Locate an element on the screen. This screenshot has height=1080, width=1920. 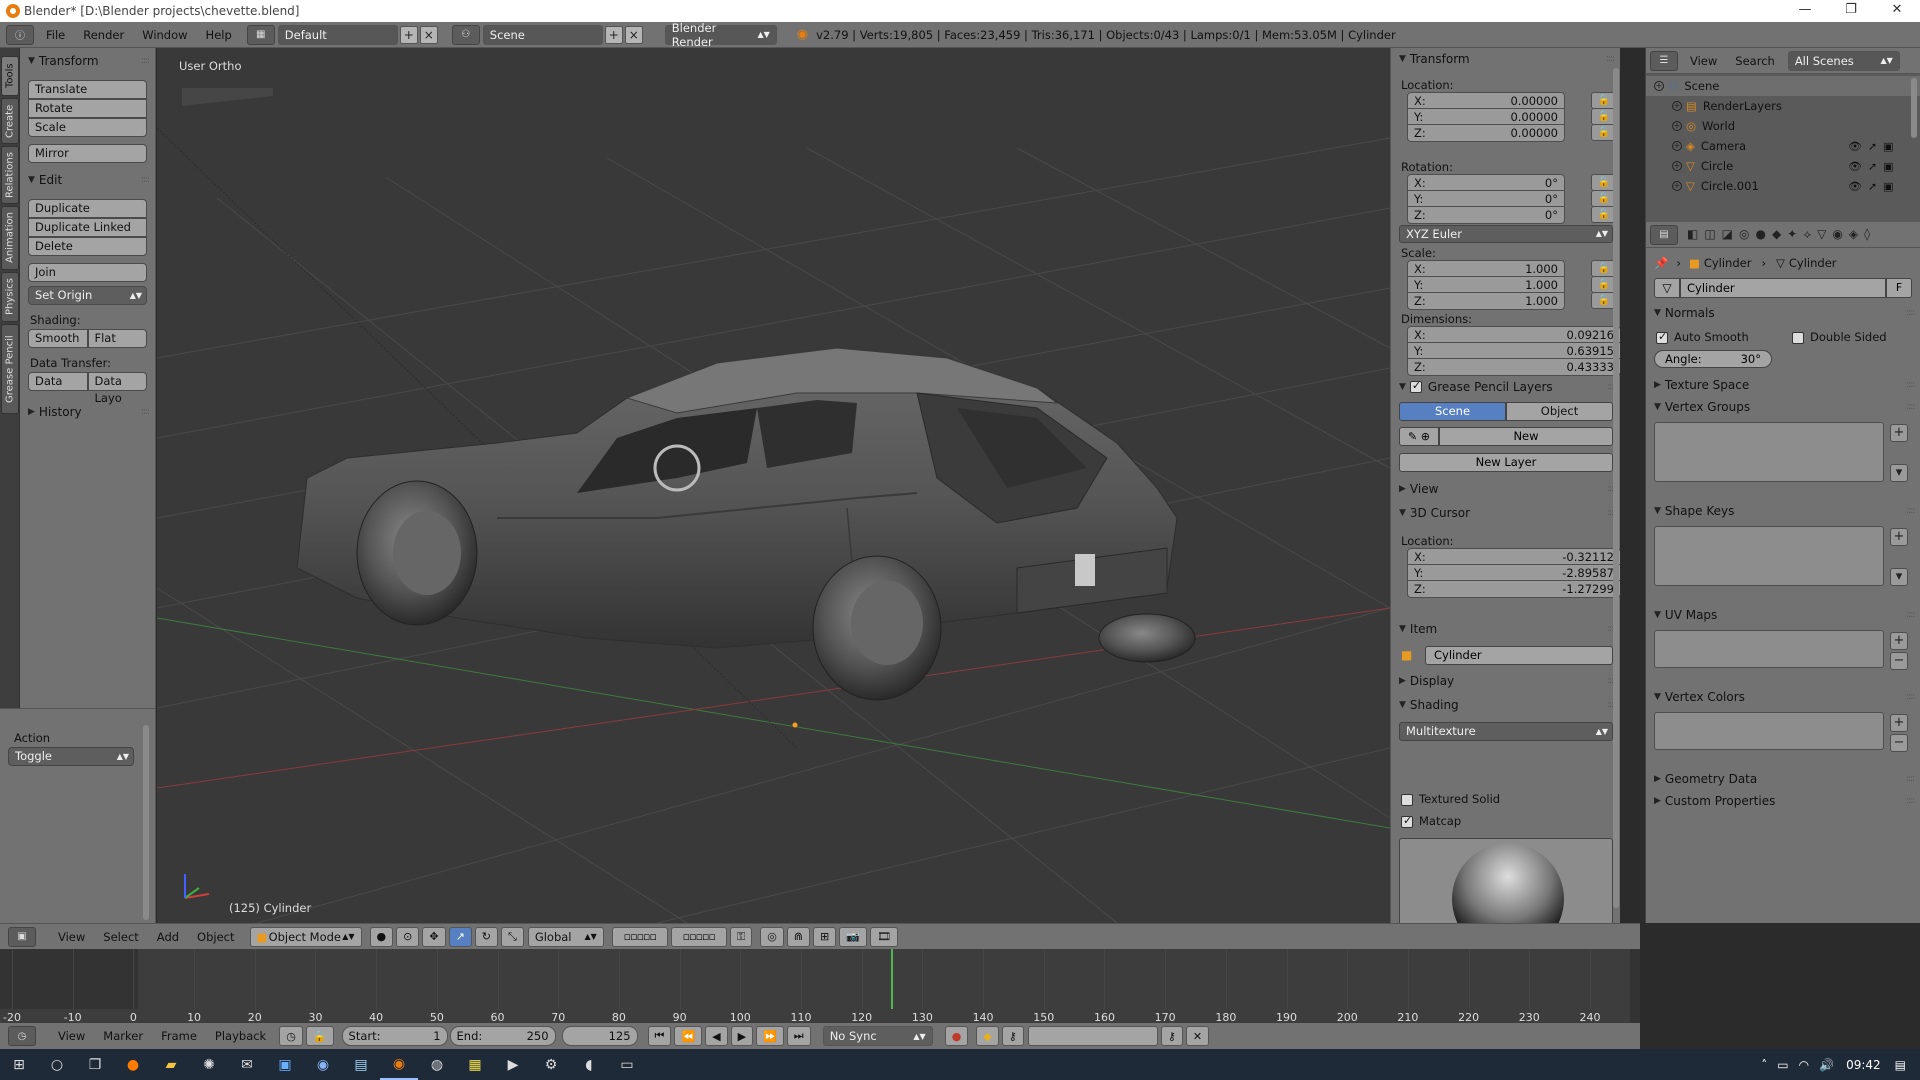
info-editor-type-button: ⓘ is located at coordinates (20, 34).